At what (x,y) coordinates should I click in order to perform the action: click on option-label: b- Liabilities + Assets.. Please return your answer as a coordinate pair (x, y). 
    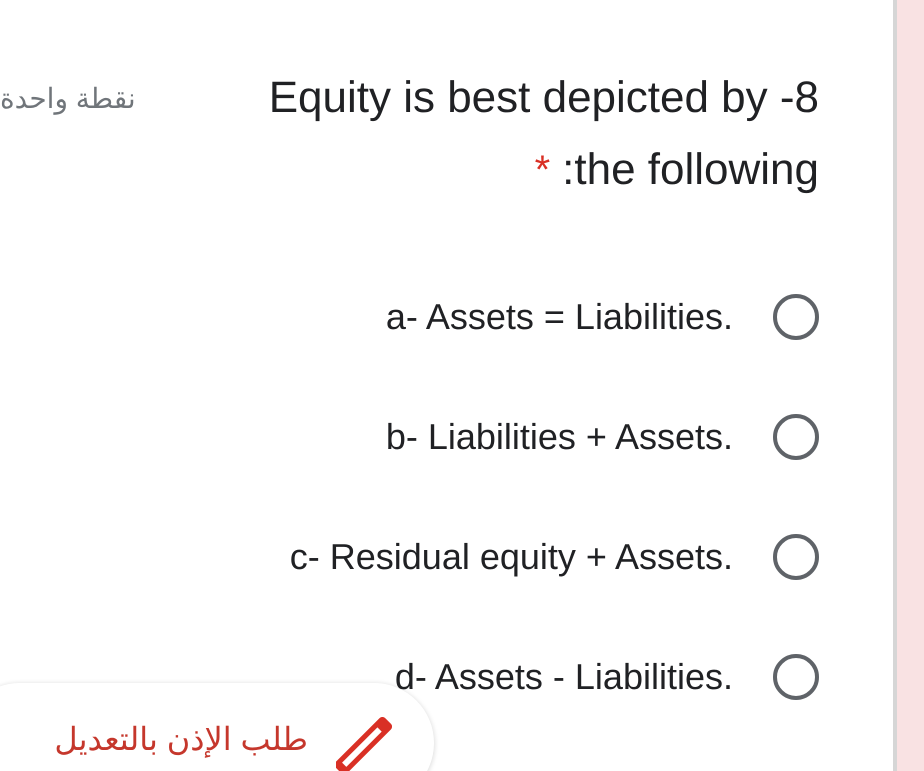
    Looking at the image, I should click on (559, 437).